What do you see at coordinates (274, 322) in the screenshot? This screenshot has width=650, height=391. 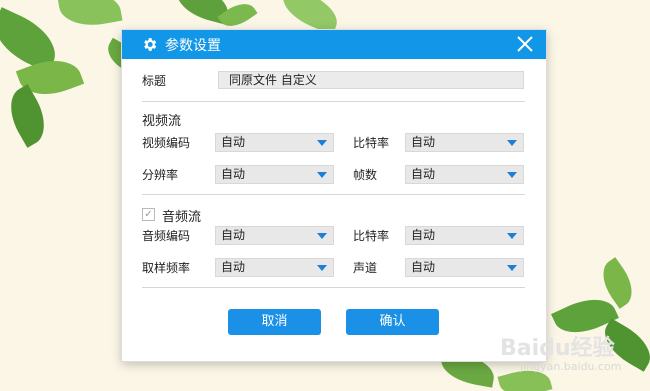 I see `cancel-button: 取消` at bounding box center [274, 322].